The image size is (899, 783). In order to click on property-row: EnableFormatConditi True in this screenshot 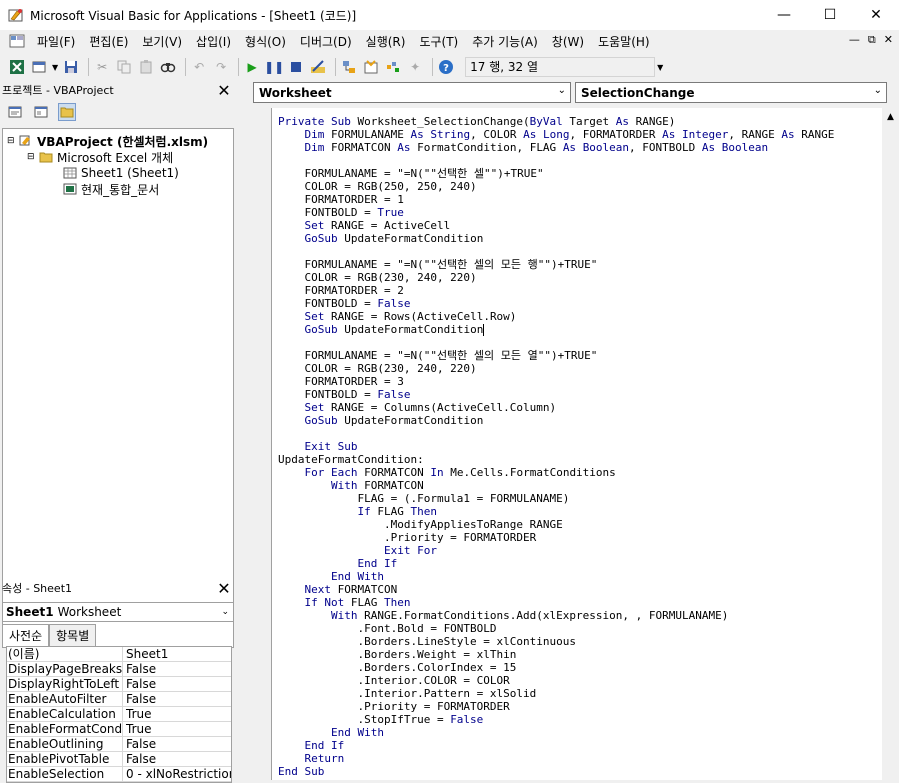, I will do `click(119, 729)`.